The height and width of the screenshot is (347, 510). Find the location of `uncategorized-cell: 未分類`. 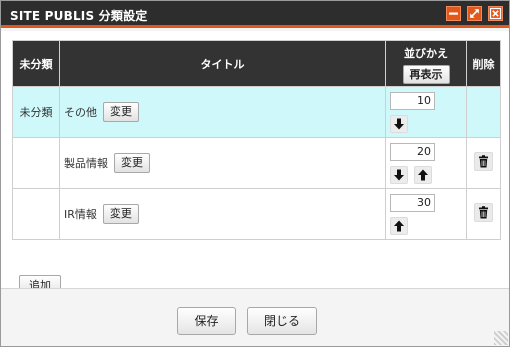

uncategorized-cell: 未分類 is located at coordinates (36, 112).